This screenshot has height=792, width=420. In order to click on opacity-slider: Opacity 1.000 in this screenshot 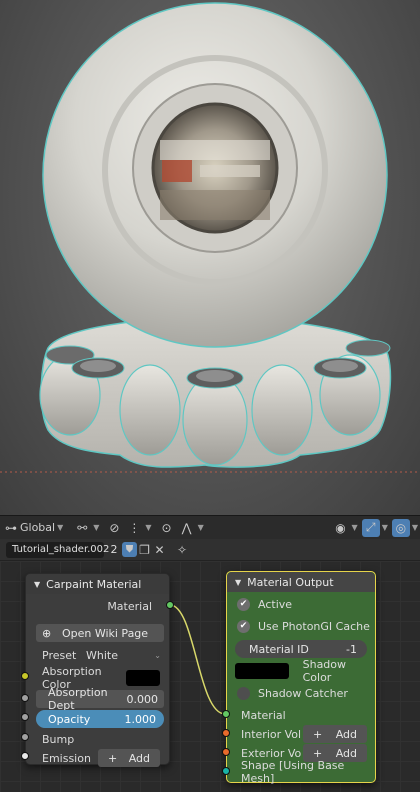, I will do `click(100, 719)`.